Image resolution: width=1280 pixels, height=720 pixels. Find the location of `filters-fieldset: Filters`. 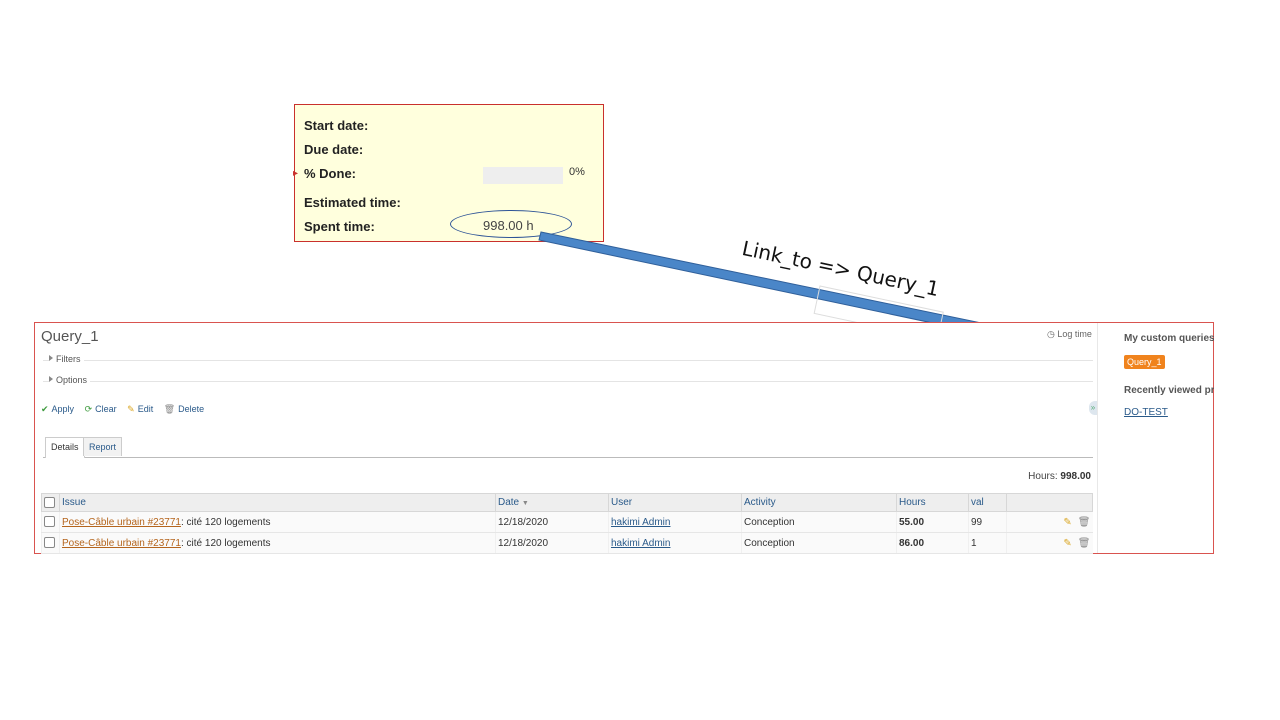

filters-fieldset: Filters is located at coordinates (568, 360).